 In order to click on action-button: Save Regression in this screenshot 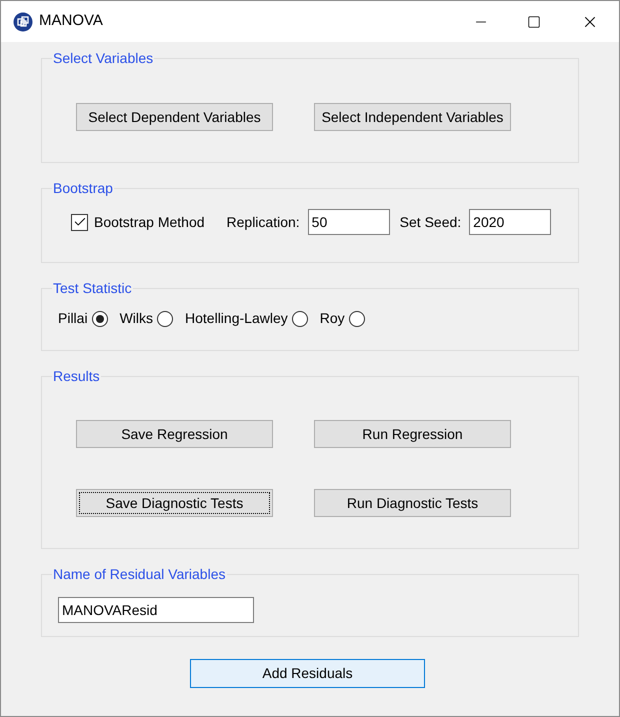, I will do `click(174, 434)`.